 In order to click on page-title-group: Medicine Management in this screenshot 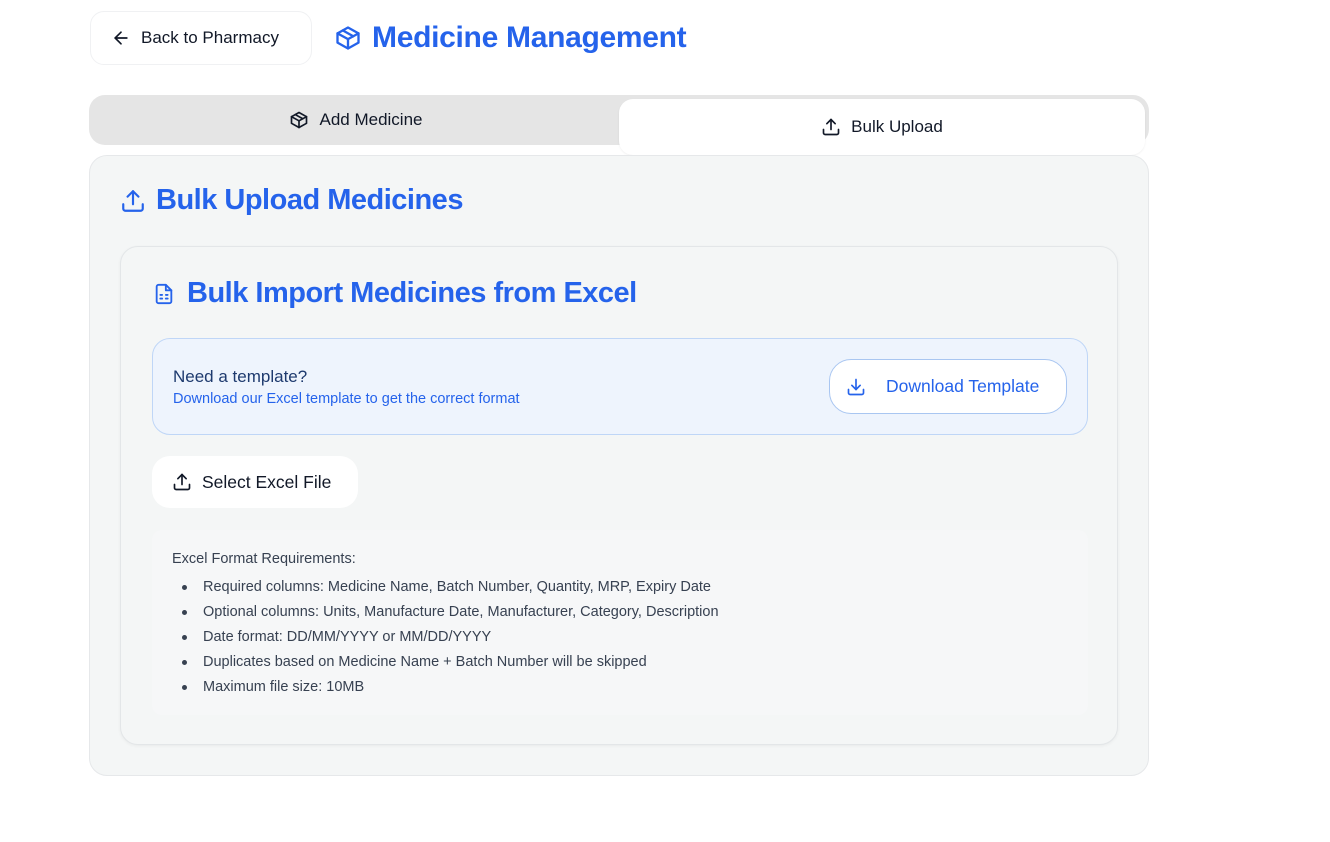, I will do `click(510, 38)`.